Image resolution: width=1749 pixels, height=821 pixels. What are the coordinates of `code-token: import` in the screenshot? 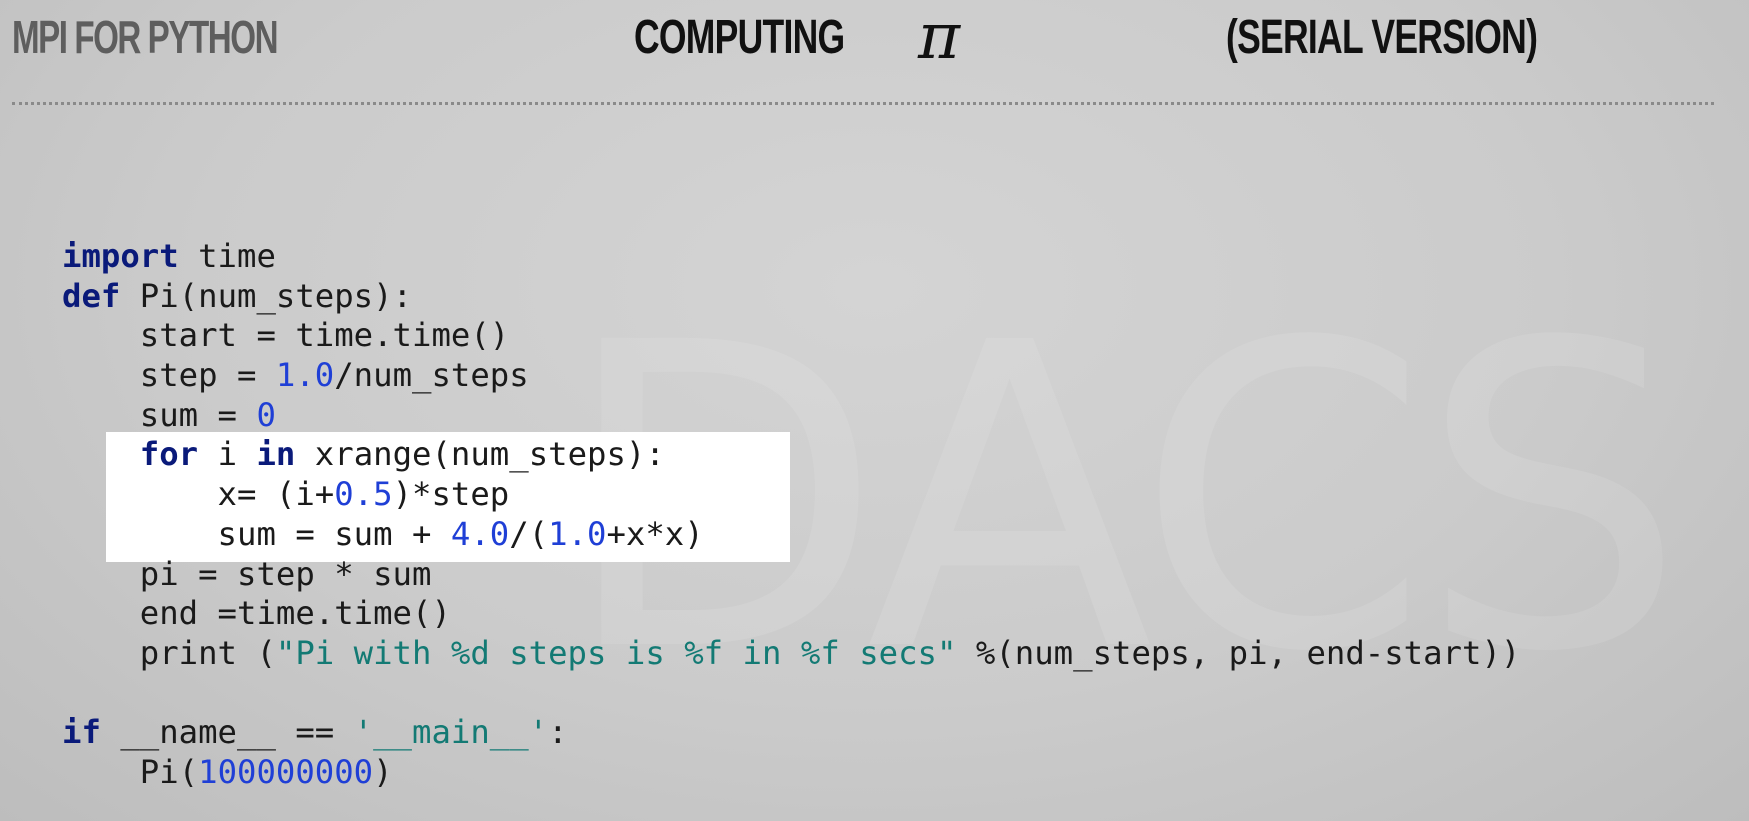 It's located at (120, 256).